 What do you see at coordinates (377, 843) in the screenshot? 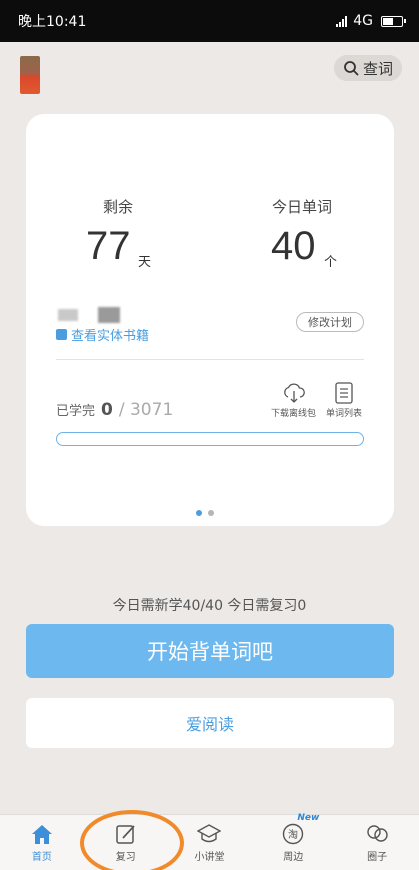
I see `nav-item-community: 圈子` at bounding box center [377, 843].